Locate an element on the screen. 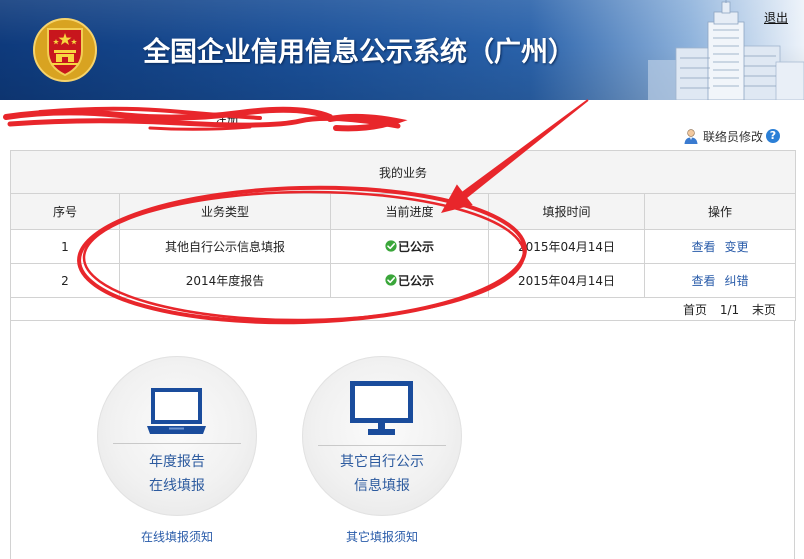 Image resolution: width=804 pixels, height=559 pixels. cell-actions: 查看 纠错 is located at coordinates (720, 280).